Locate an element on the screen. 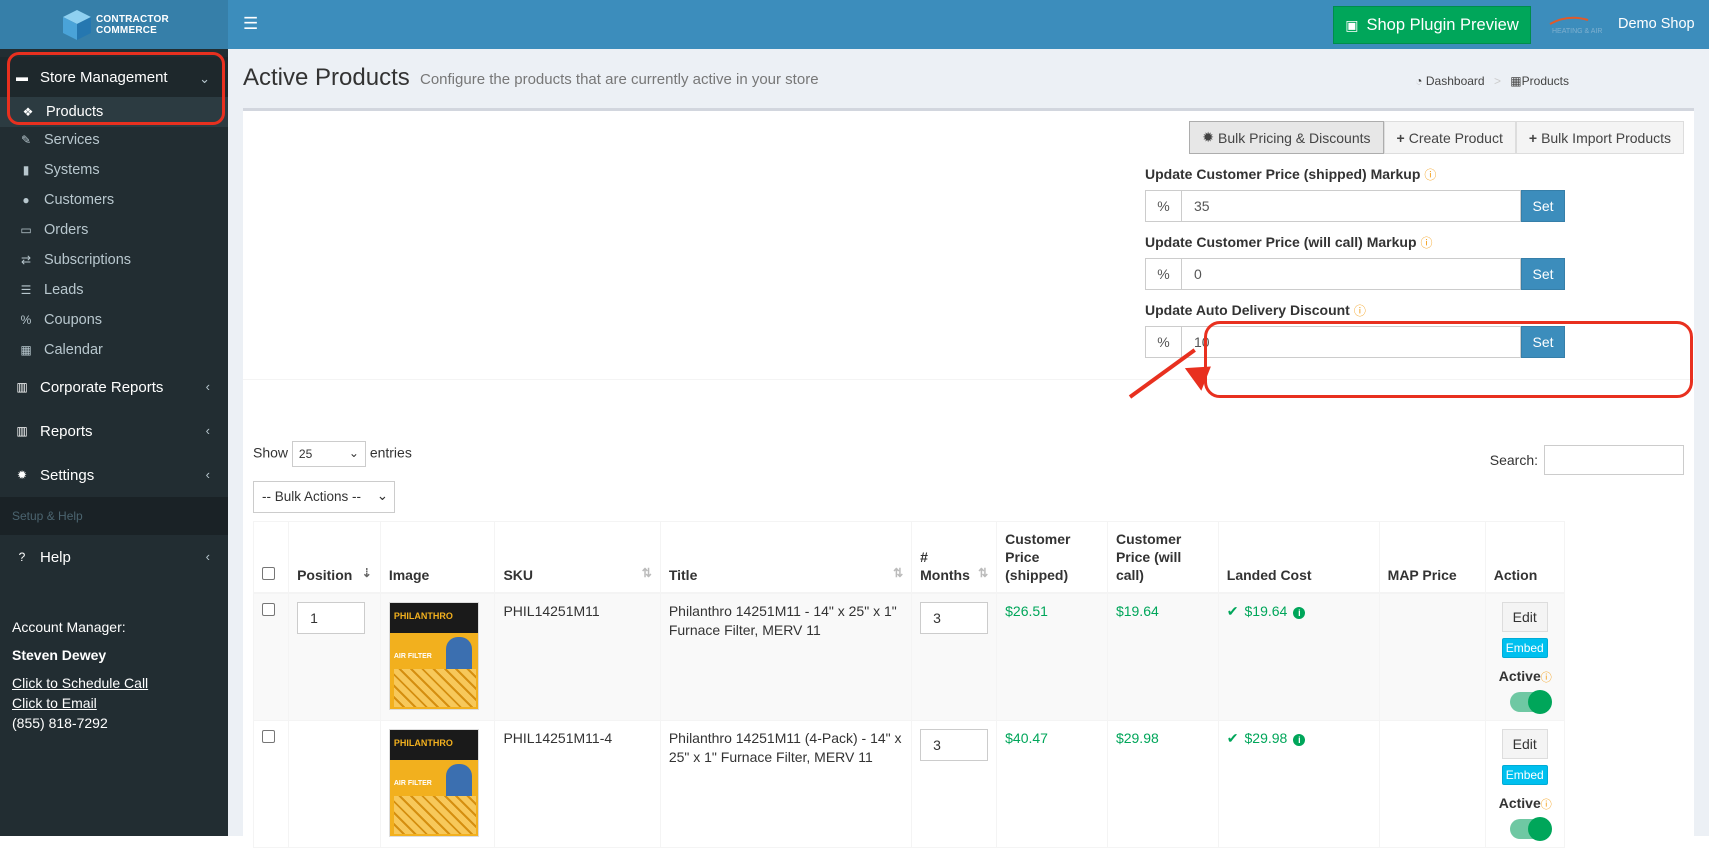 This screenshot has width=1709, height=848. active-label-text: Active is located at coordinates (1519, 803).